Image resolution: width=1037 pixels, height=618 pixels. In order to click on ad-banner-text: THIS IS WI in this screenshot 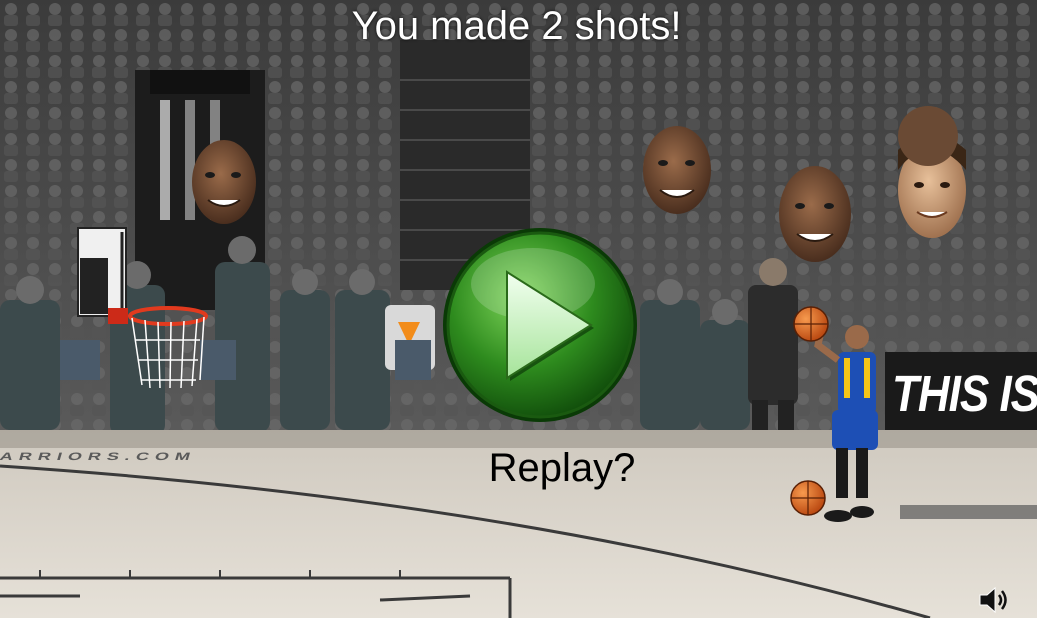, I will do `click(964, 394)`.